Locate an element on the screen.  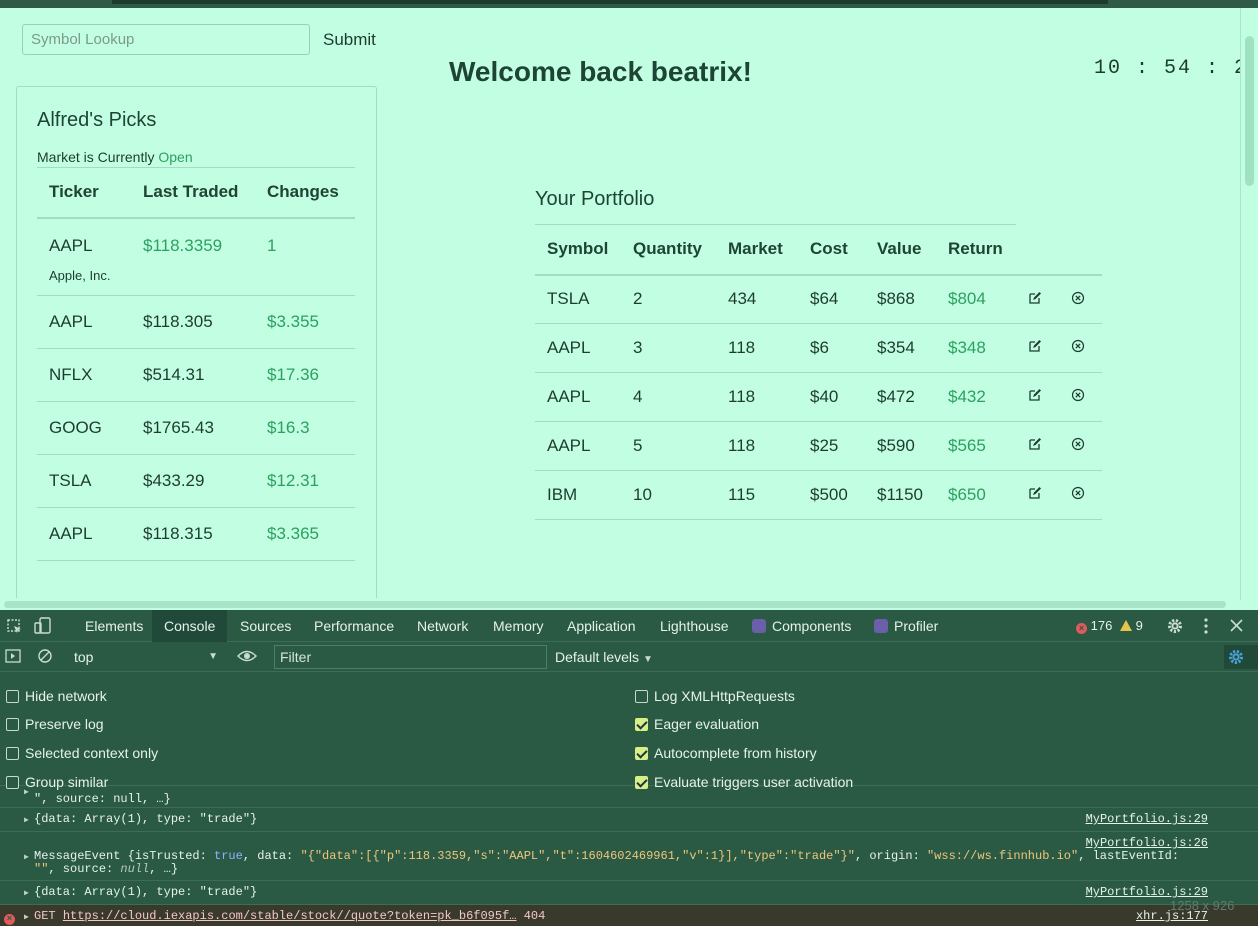
vertical-scrollbar is located at coordinates (1249, 304).